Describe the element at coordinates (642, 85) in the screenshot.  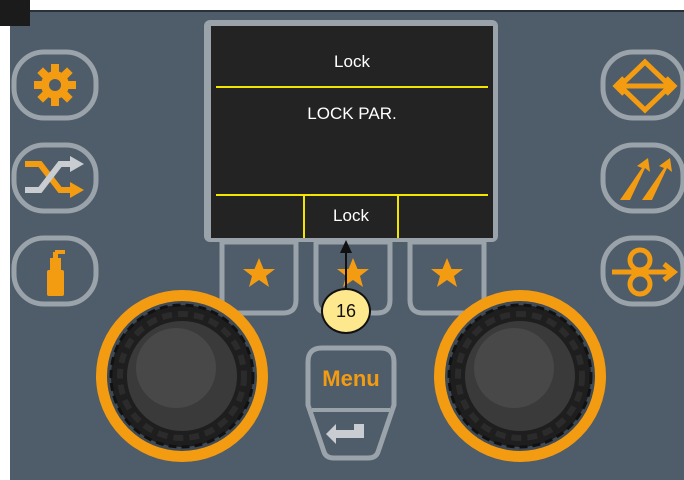
I see `feed-direction-button` at that location.